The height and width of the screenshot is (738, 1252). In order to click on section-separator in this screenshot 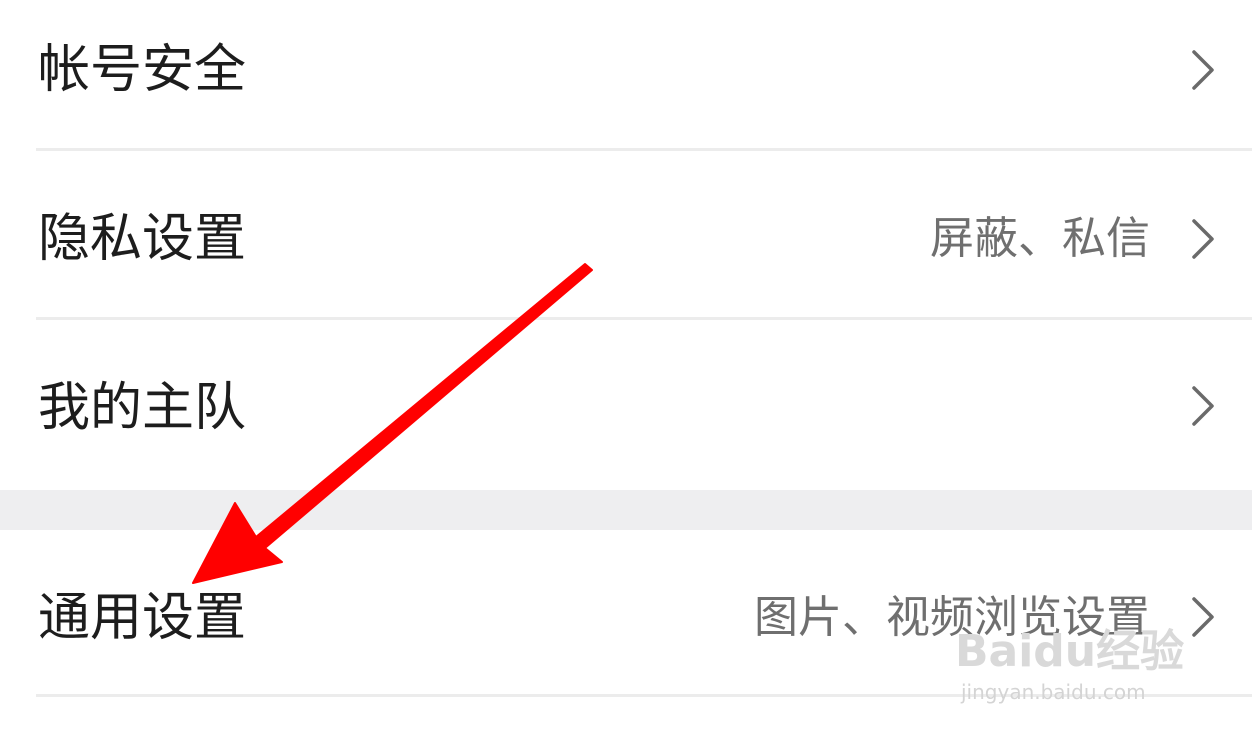, I will do `click(626, 510)`.